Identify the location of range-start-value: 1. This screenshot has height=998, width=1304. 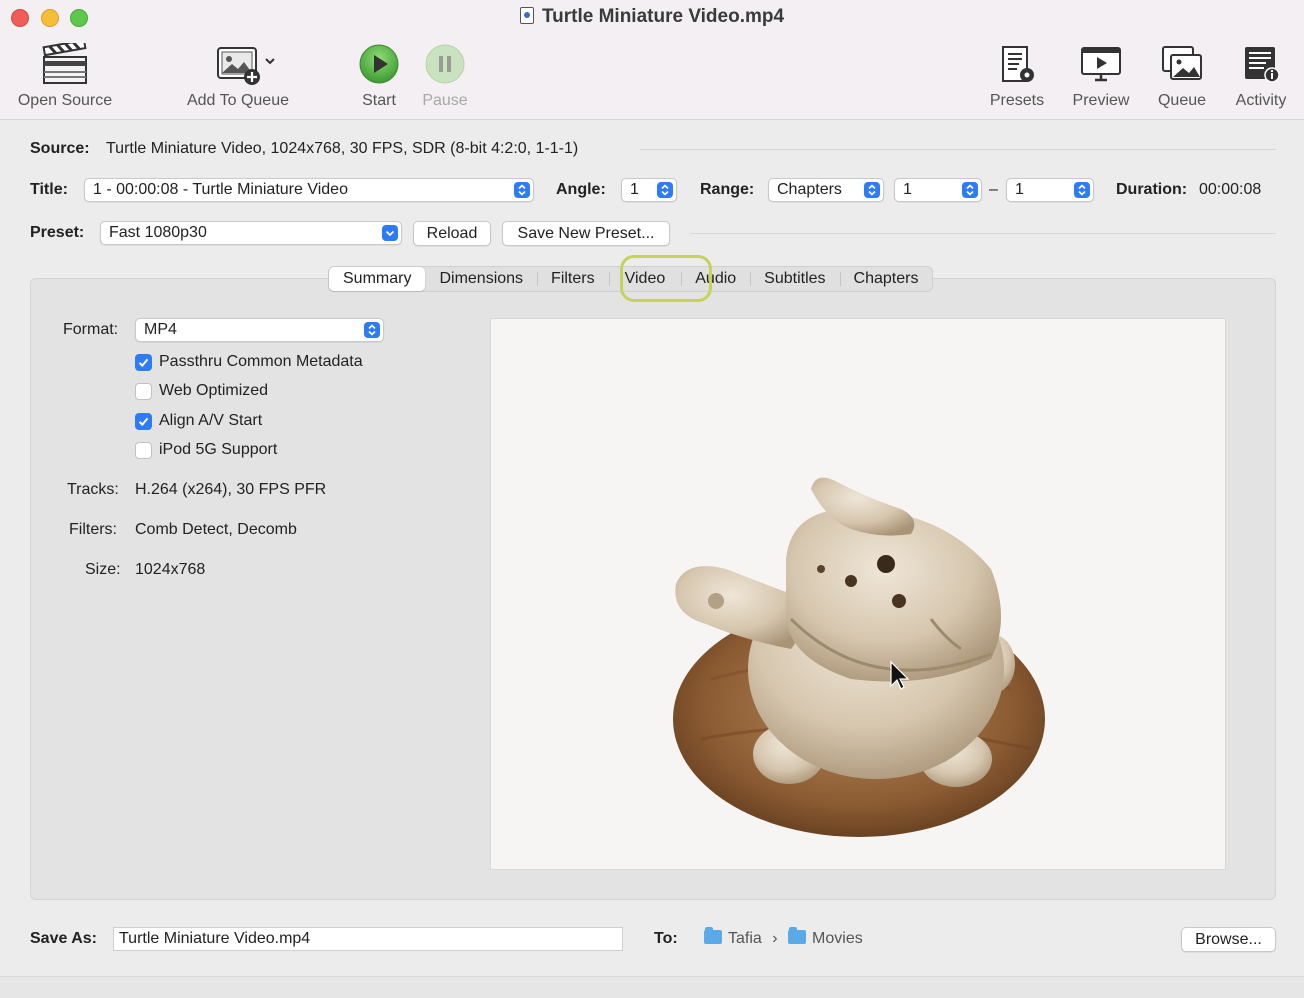
(907, 189).